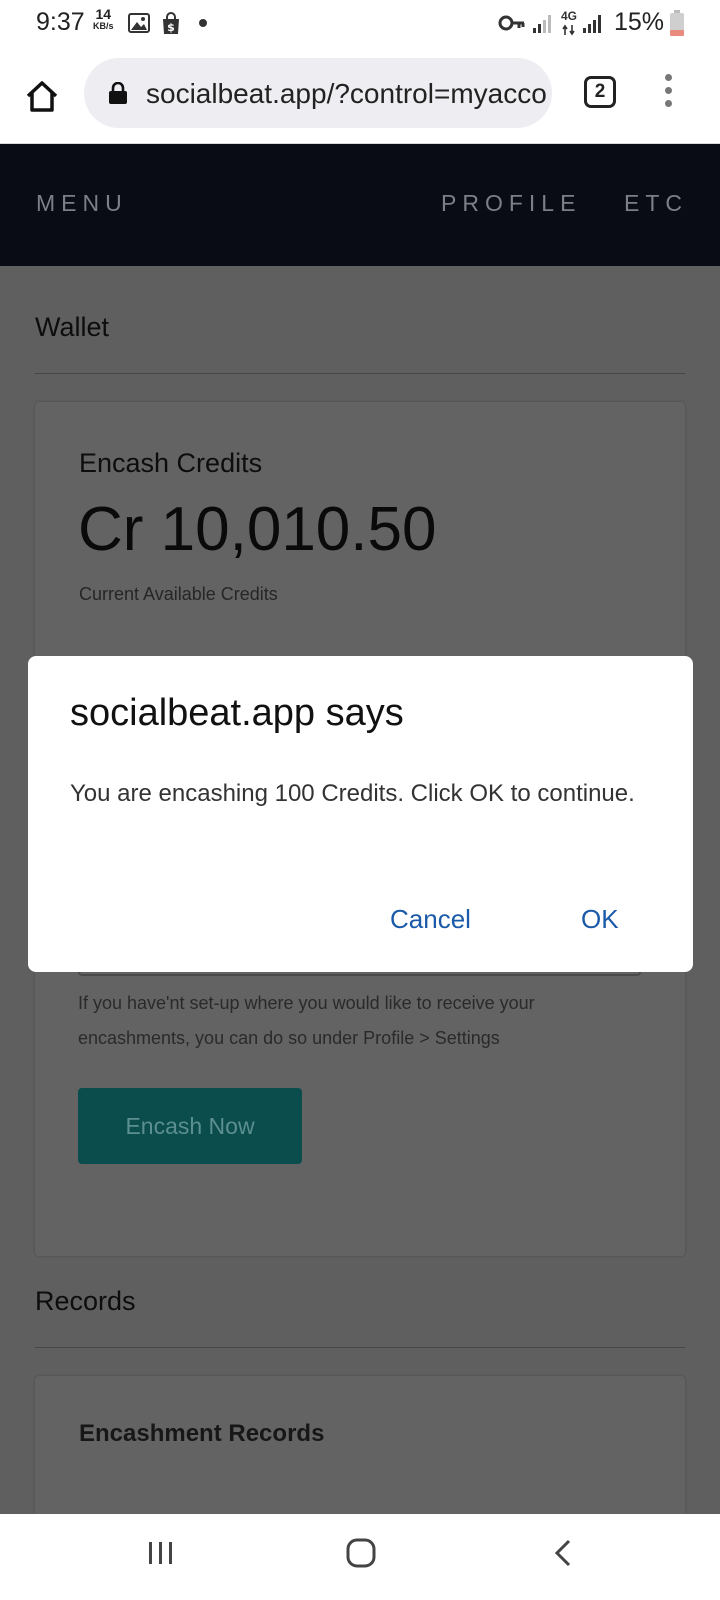  What do you see at coordinates (656, 203) in the screenshot?
I see `nav-etc: ETC` at bounding box center [656, 203].